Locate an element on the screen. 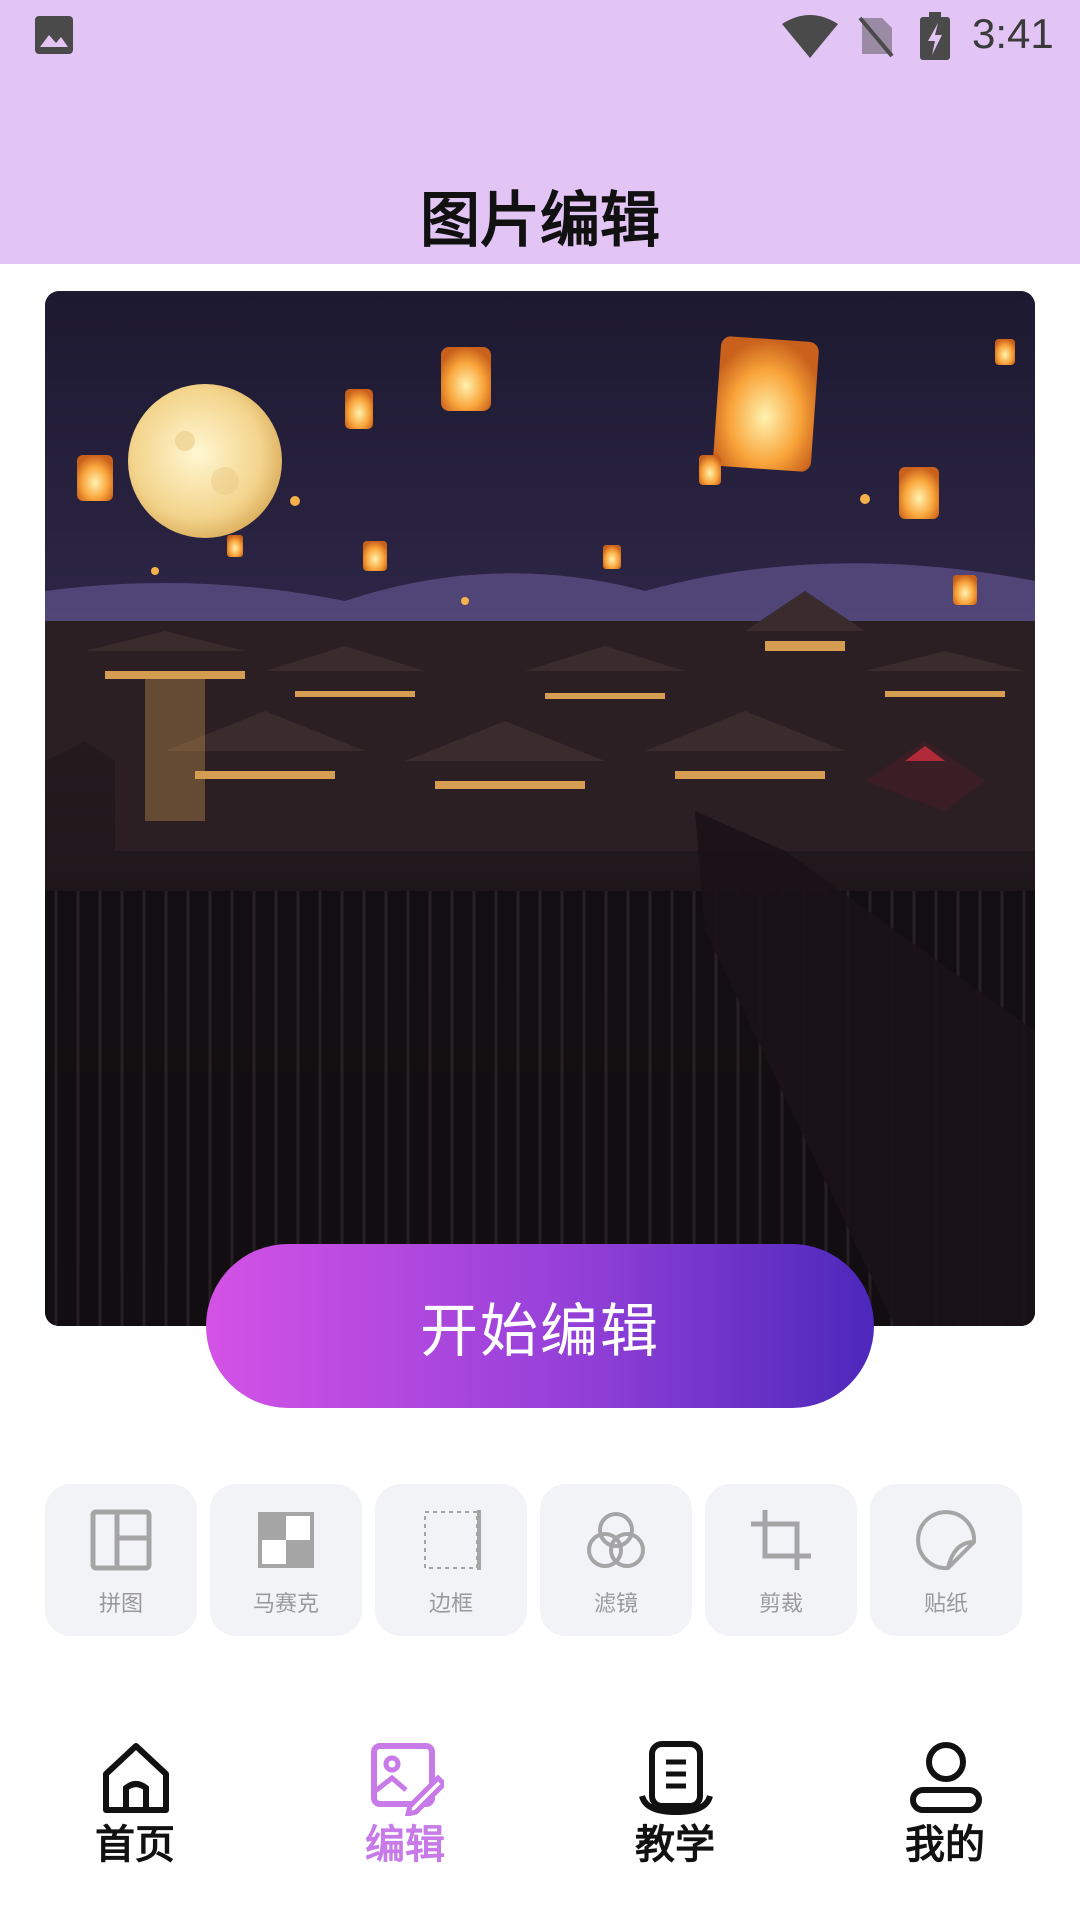  start-editing-label: 开始编辑 is located at coordinates (539, 1331).